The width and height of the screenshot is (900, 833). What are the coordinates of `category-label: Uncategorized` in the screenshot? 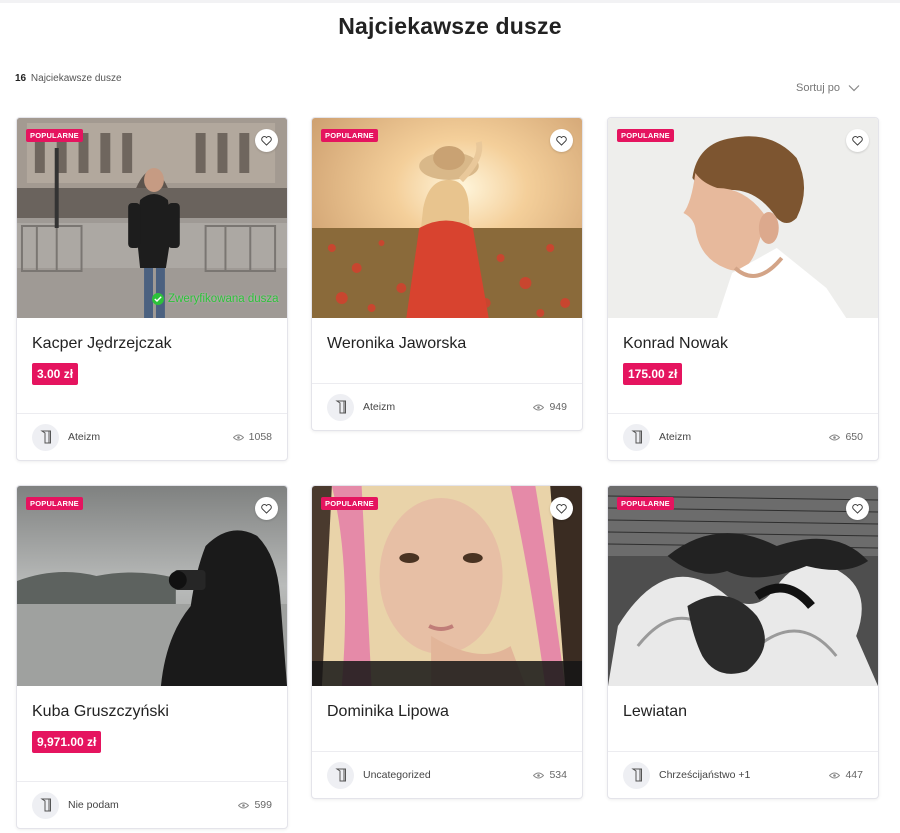 It's located at (448, 775).